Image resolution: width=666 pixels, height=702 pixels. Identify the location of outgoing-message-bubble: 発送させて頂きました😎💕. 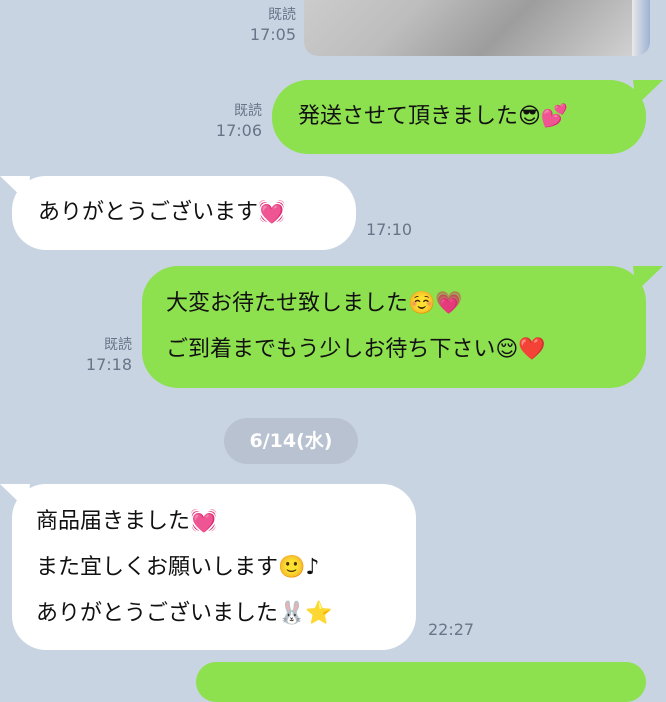
(459, 117).